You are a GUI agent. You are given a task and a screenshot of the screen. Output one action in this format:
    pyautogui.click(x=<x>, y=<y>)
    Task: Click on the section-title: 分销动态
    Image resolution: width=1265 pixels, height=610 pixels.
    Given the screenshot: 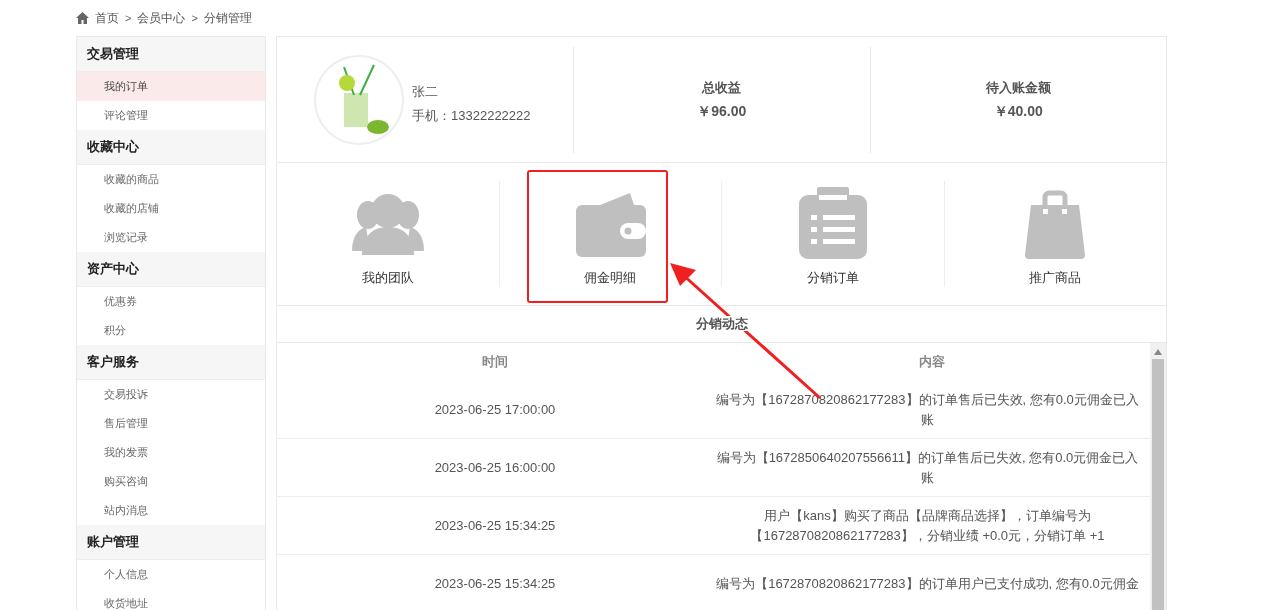 What is the action you would take?
    pyautogui.click(x=721, y=323)
    